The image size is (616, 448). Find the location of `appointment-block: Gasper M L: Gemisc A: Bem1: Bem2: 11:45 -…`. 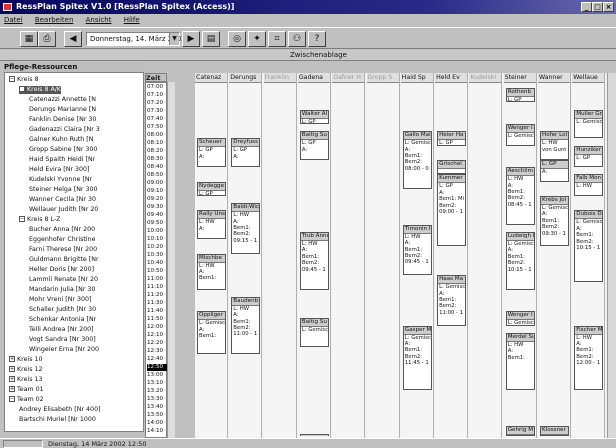

appointment-block: Gasper M L: Gemisc A: Bem1: Bem2: 11:45 -… is located at coordinates (417, 358).